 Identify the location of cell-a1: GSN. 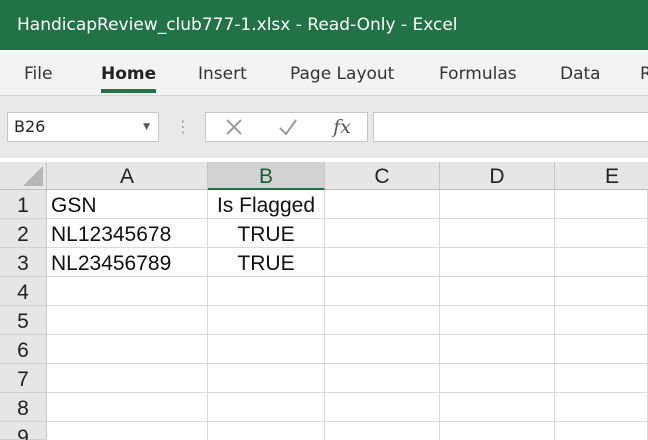
(127, 204).